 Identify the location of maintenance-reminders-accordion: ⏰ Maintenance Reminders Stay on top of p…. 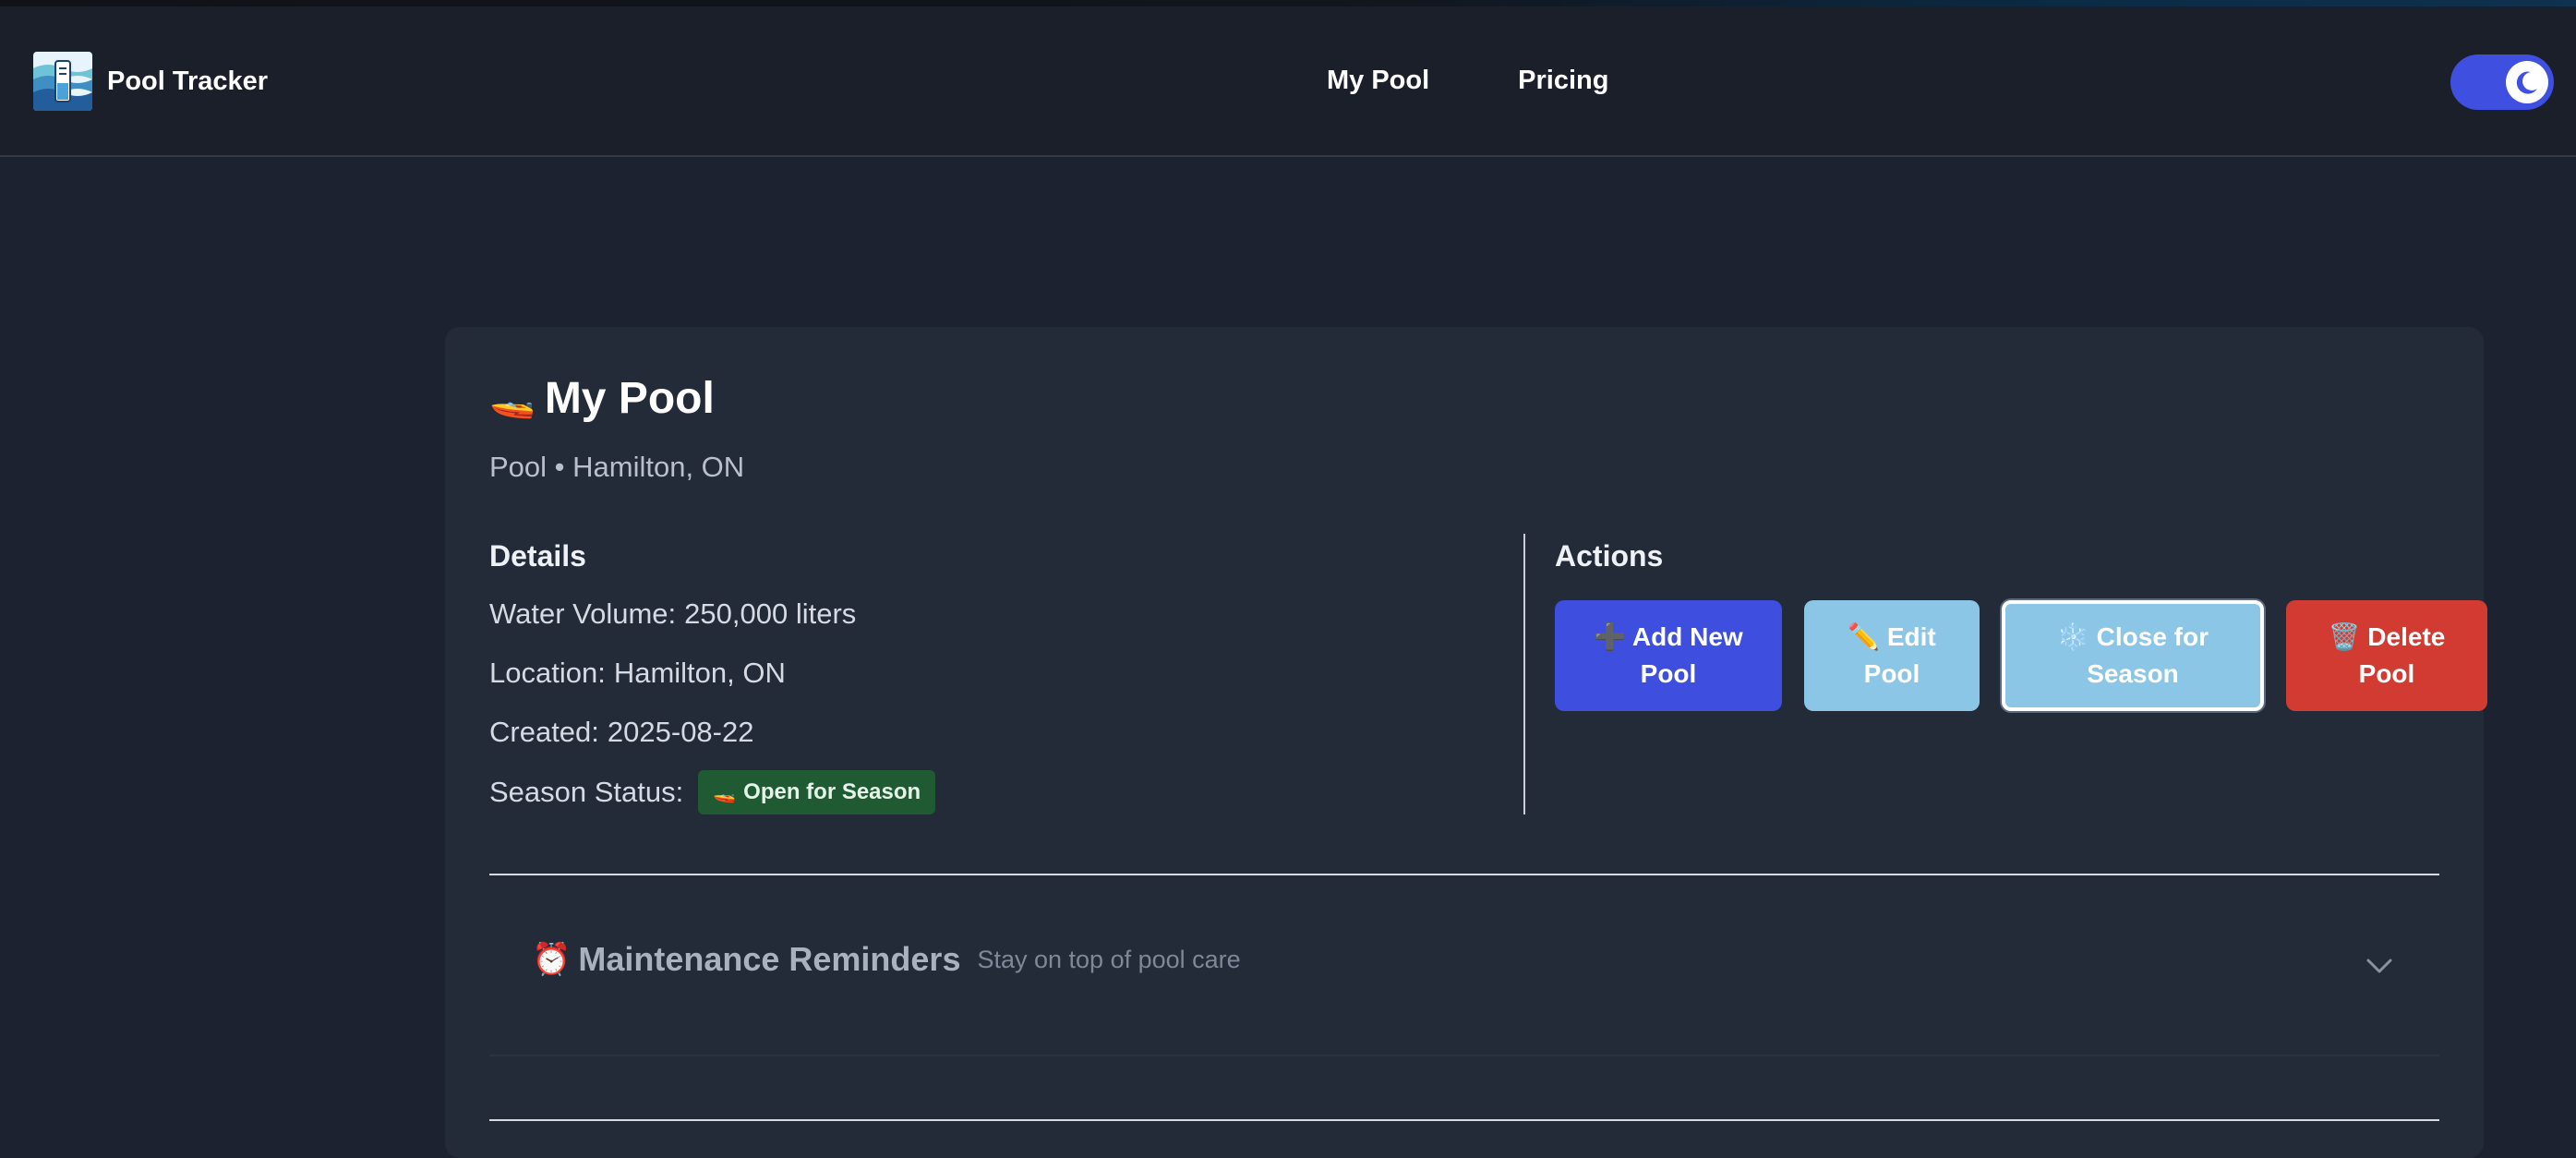
(1464, 965).